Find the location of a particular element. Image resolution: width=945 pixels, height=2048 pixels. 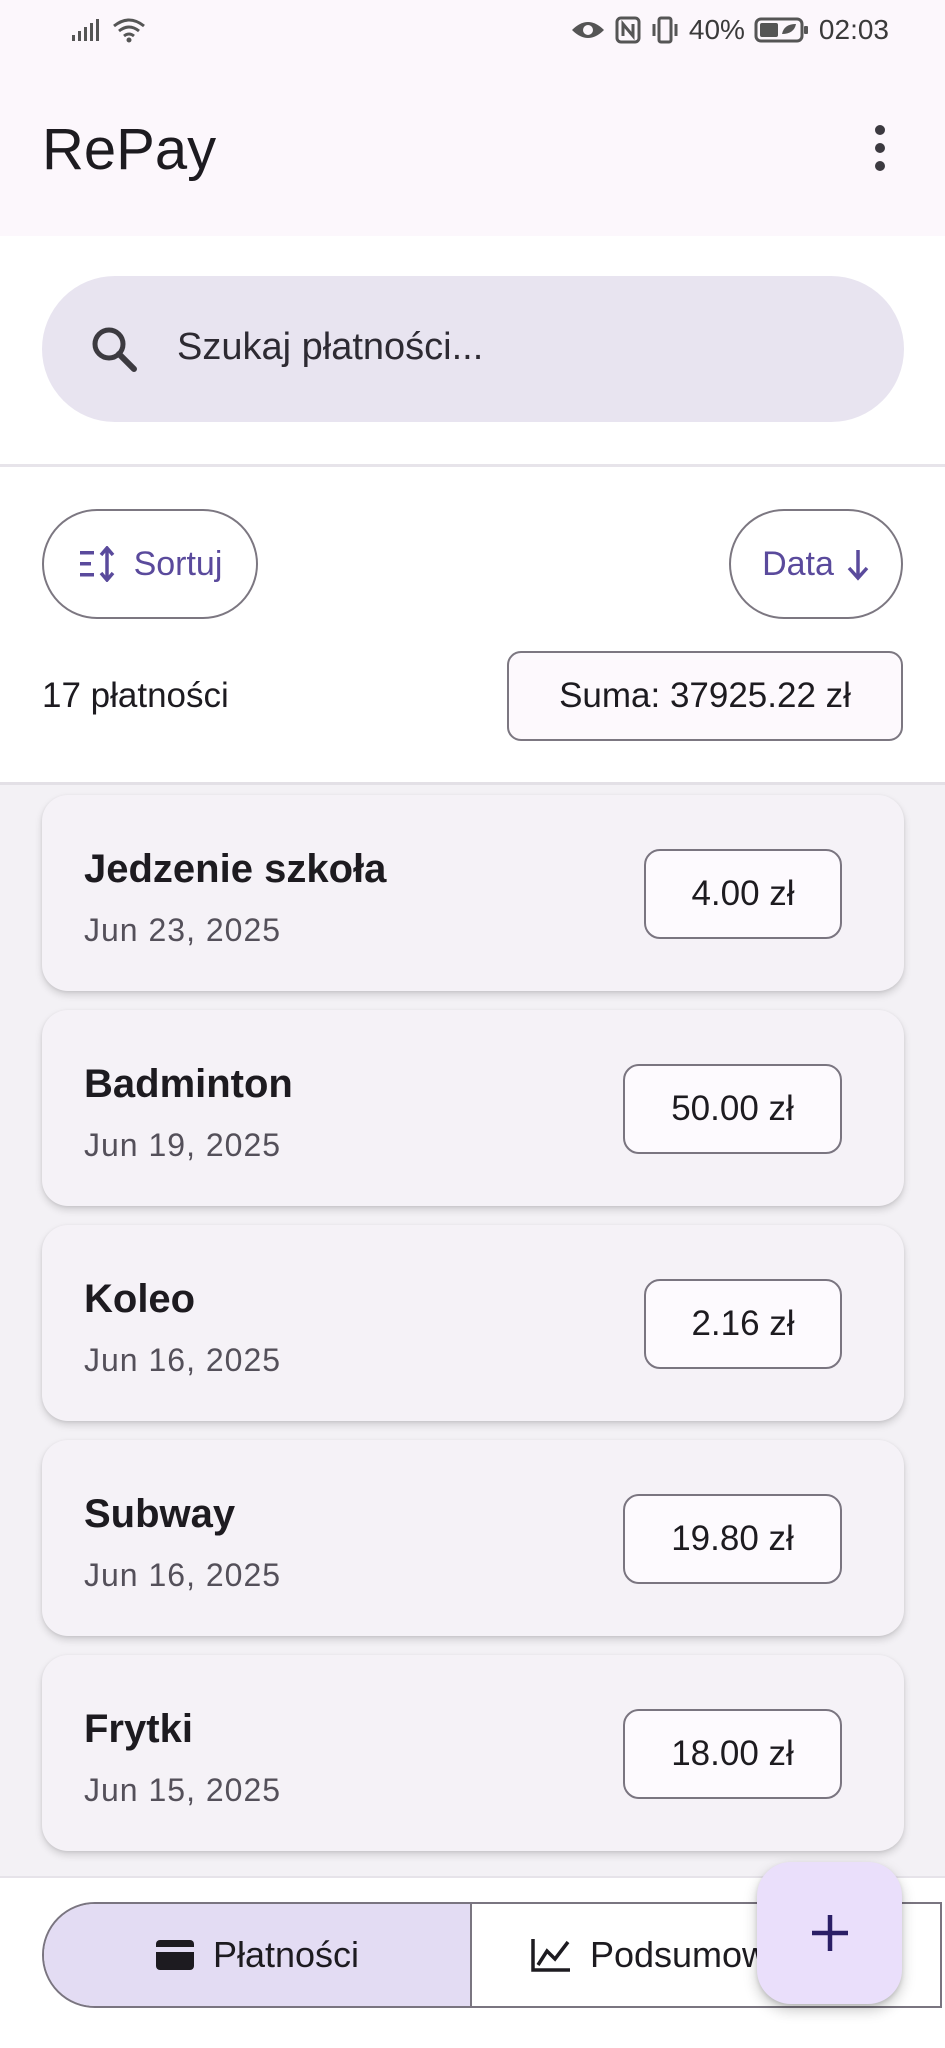

payment-amount: 18.00 zł is located at coordinates (732, 1754).